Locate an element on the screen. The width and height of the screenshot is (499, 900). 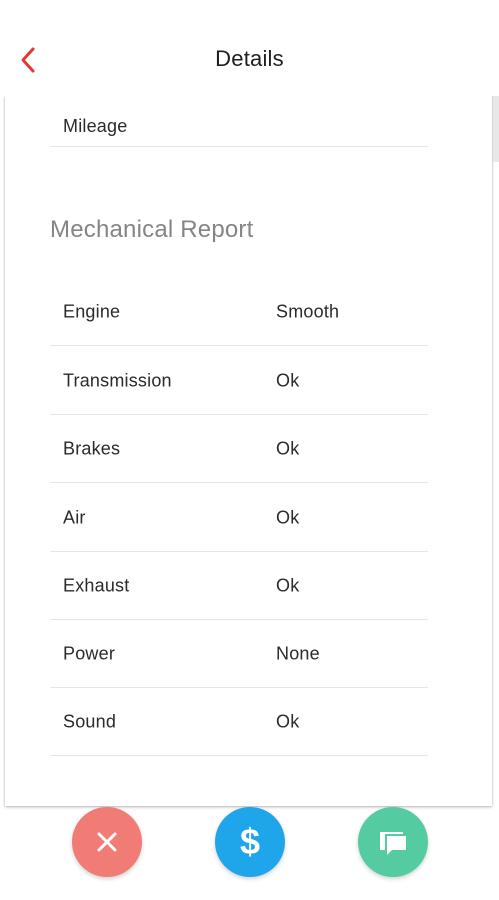
row-value: Smooth is located at coordinates (308, 311).